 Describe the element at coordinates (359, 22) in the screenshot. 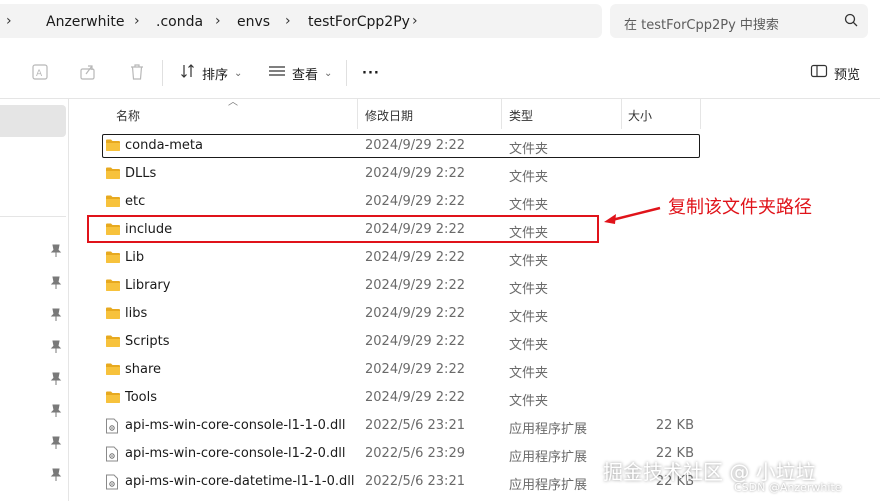

I see `breadcrumb-item-testforcpp2py: testForCpp2Py` at that location.